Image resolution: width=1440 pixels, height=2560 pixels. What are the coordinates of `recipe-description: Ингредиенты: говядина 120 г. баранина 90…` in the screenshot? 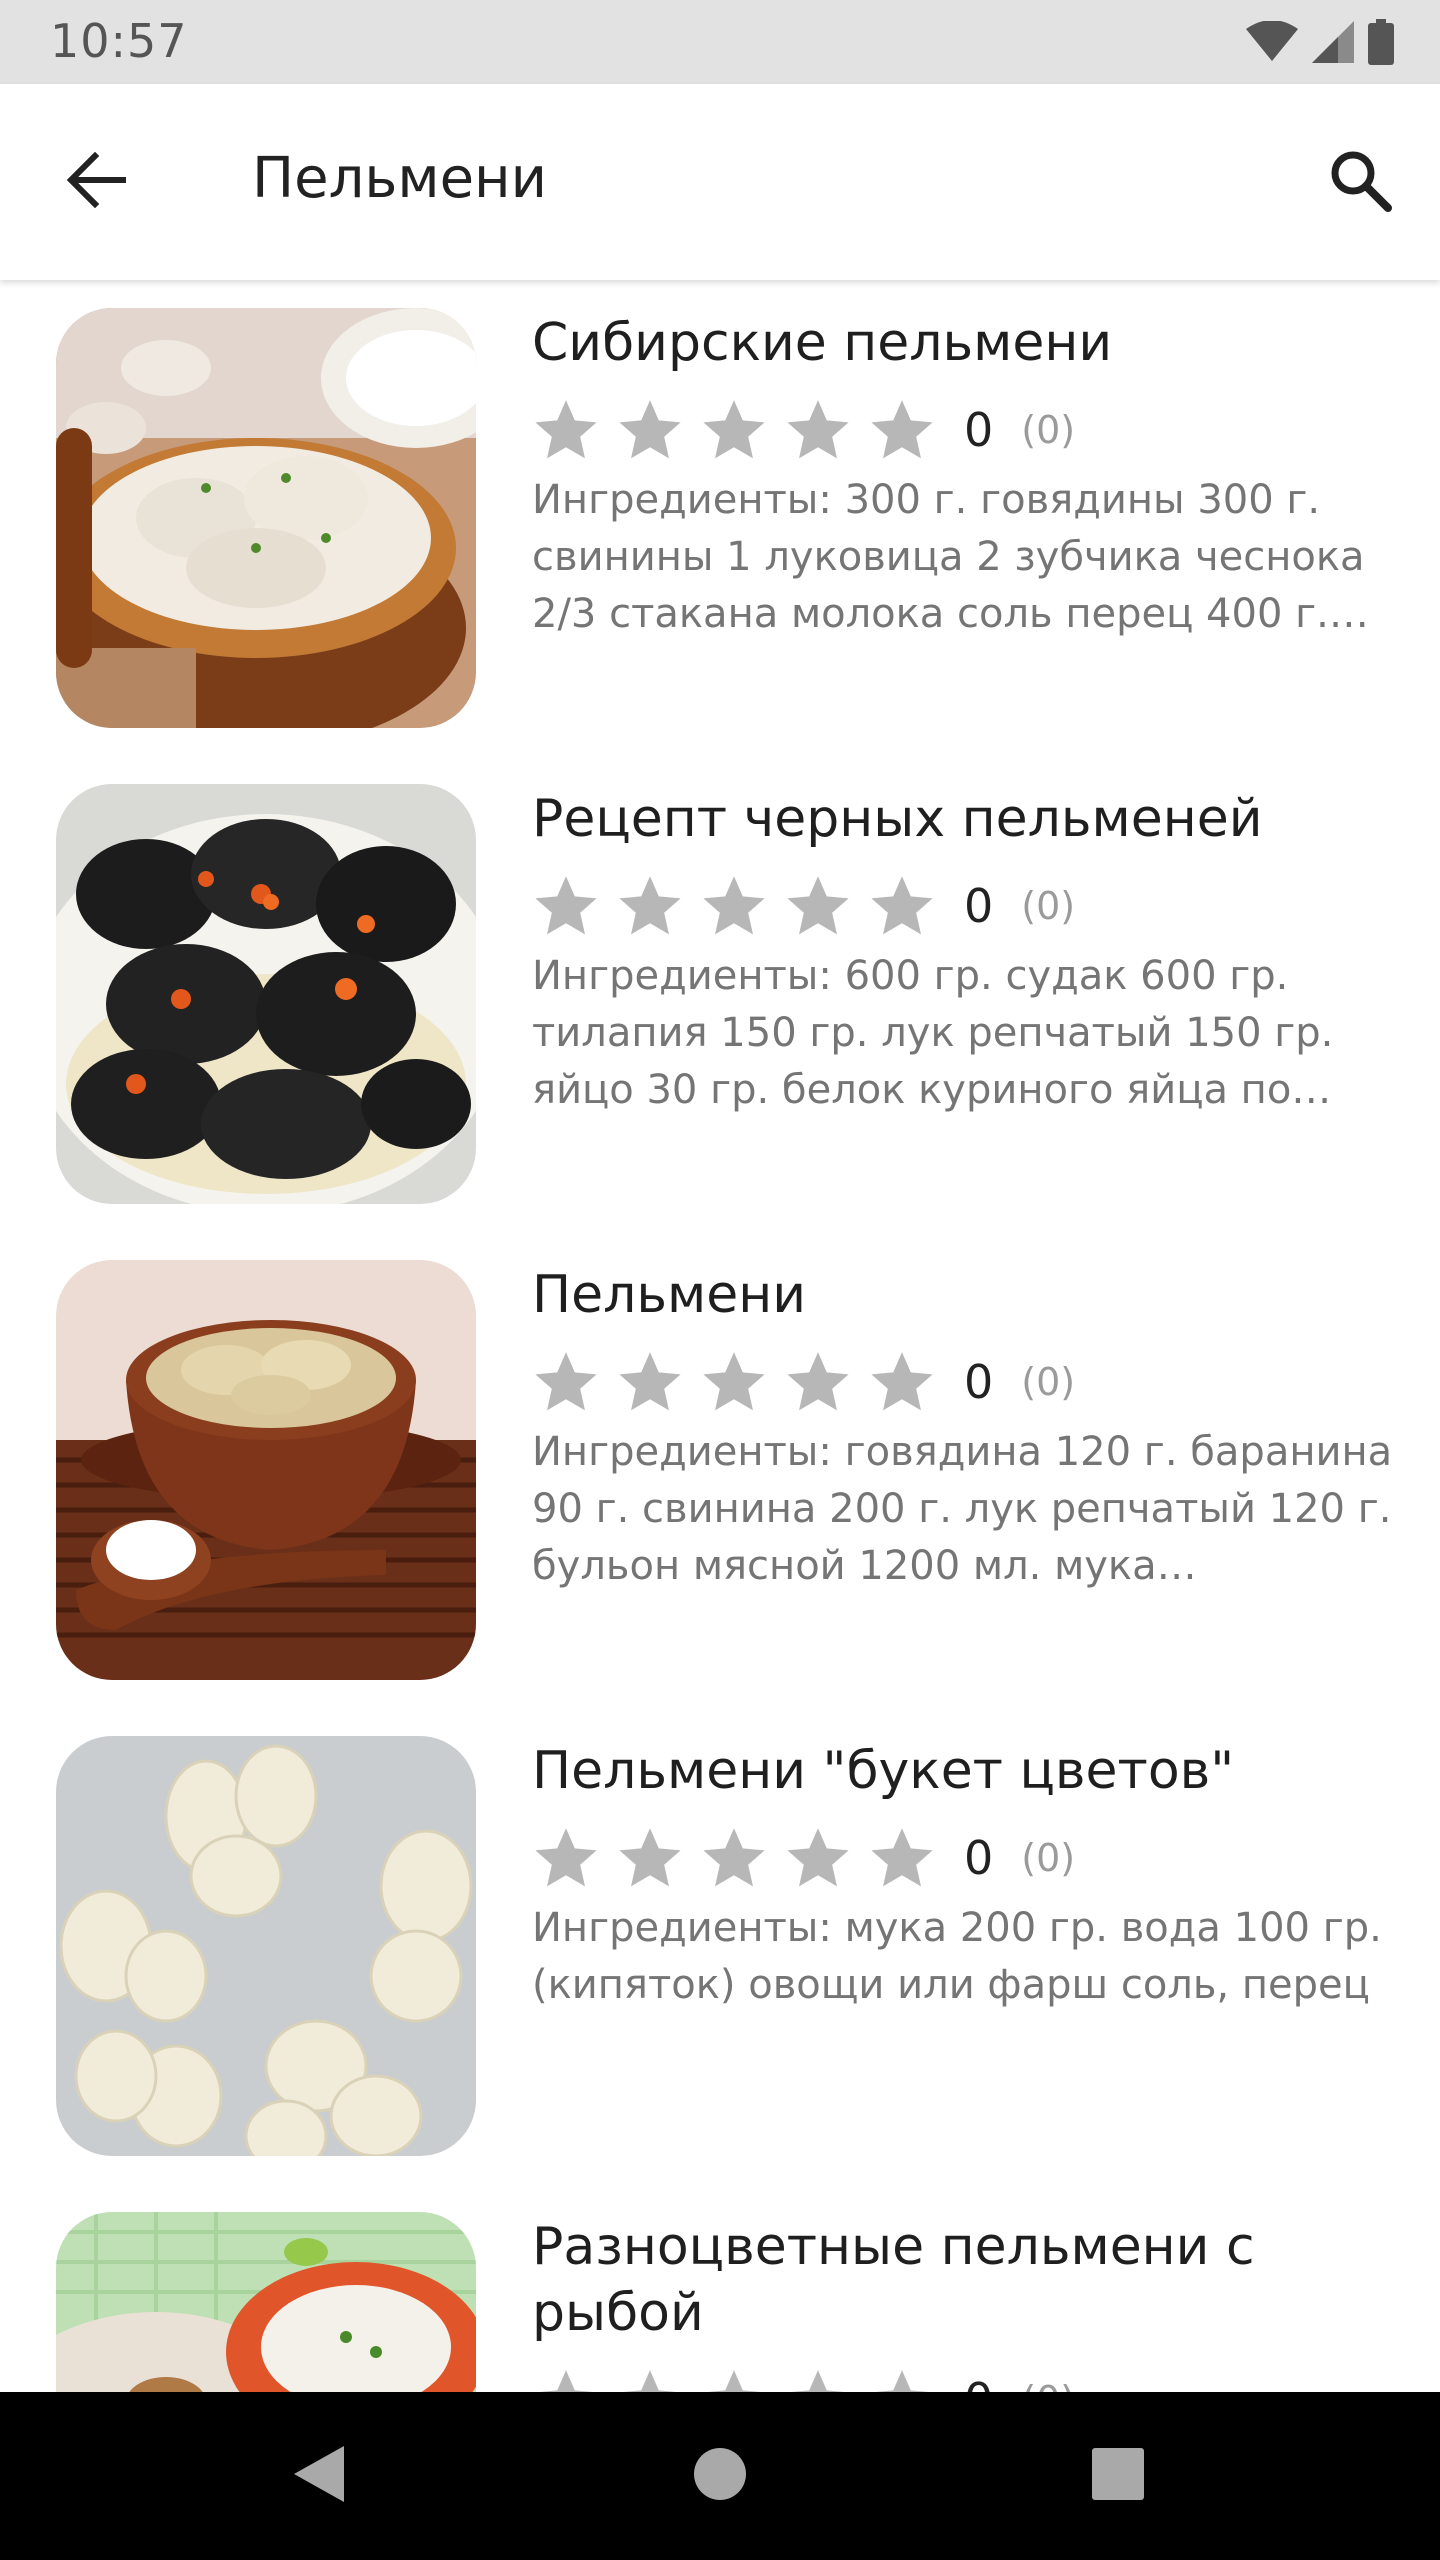 It's located at (962, 1509).